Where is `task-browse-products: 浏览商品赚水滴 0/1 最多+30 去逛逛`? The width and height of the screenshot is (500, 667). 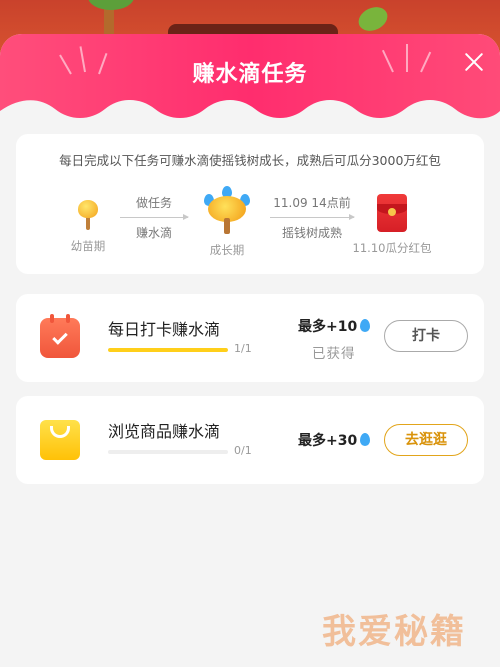
task-browse-products: 浏览商品赚水滴 0/1 最多+30 去逛逛 is located at coordinates (250, 440).